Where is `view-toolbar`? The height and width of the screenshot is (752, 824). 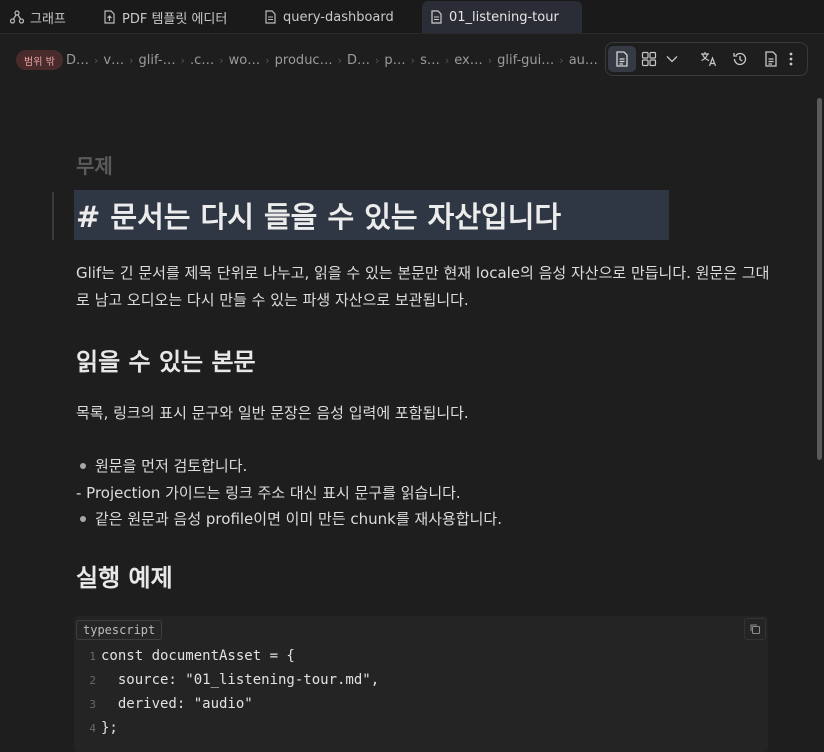 view-toolbar is located at coordinates (706, 59).